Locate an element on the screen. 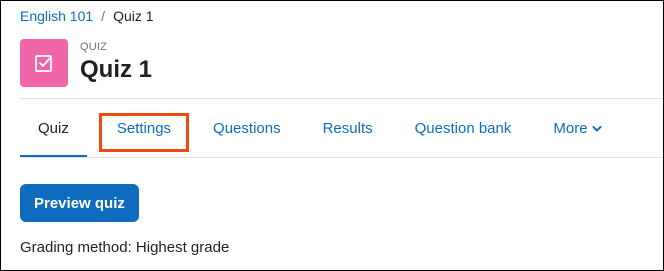 The width and height of the screenshot is (664, 271). tab-label: Question bank is located at coordinates (463, 128).